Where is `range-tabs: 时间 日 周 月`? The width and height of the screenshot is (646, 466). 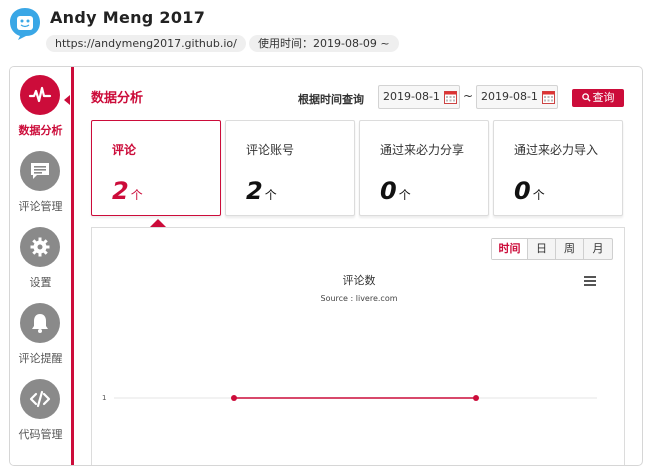 range-tabs: 时间 日 周 月 is located at coordinates (552, 249).